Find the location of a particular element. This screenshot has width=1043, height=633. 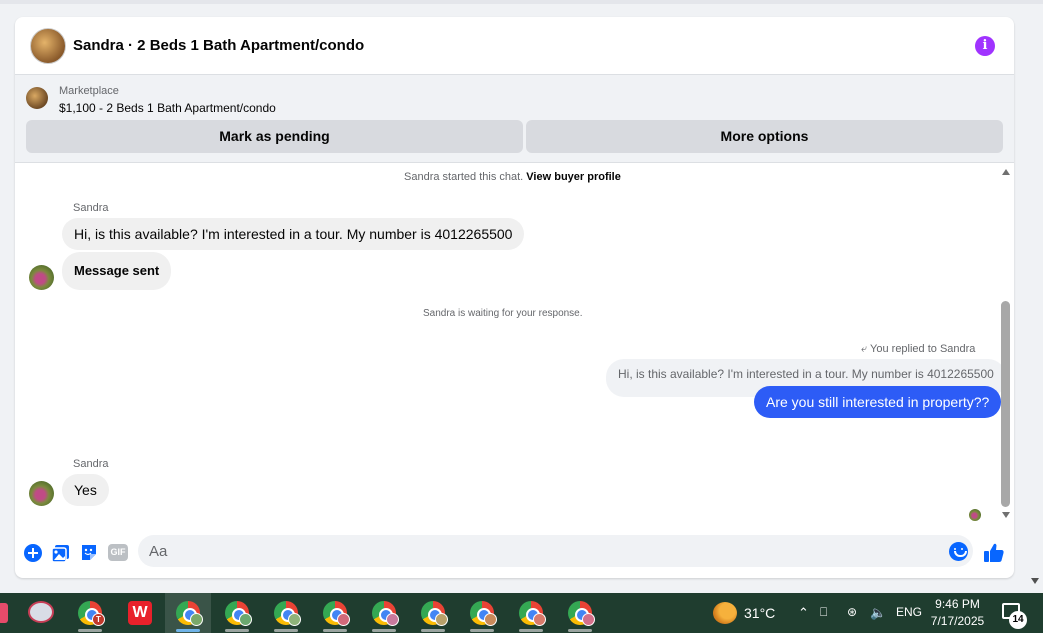

taskbar: T W is located at coordinates (521, 613).